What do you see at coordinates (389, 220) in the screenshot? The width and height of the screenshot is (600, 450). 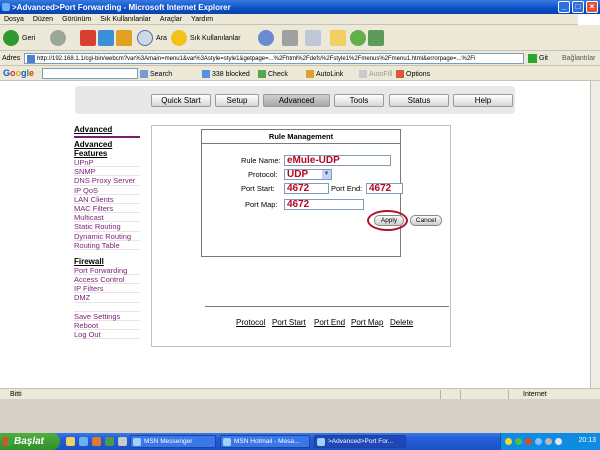 I see `apply-button: Apply` at bounding box center [389, 220].